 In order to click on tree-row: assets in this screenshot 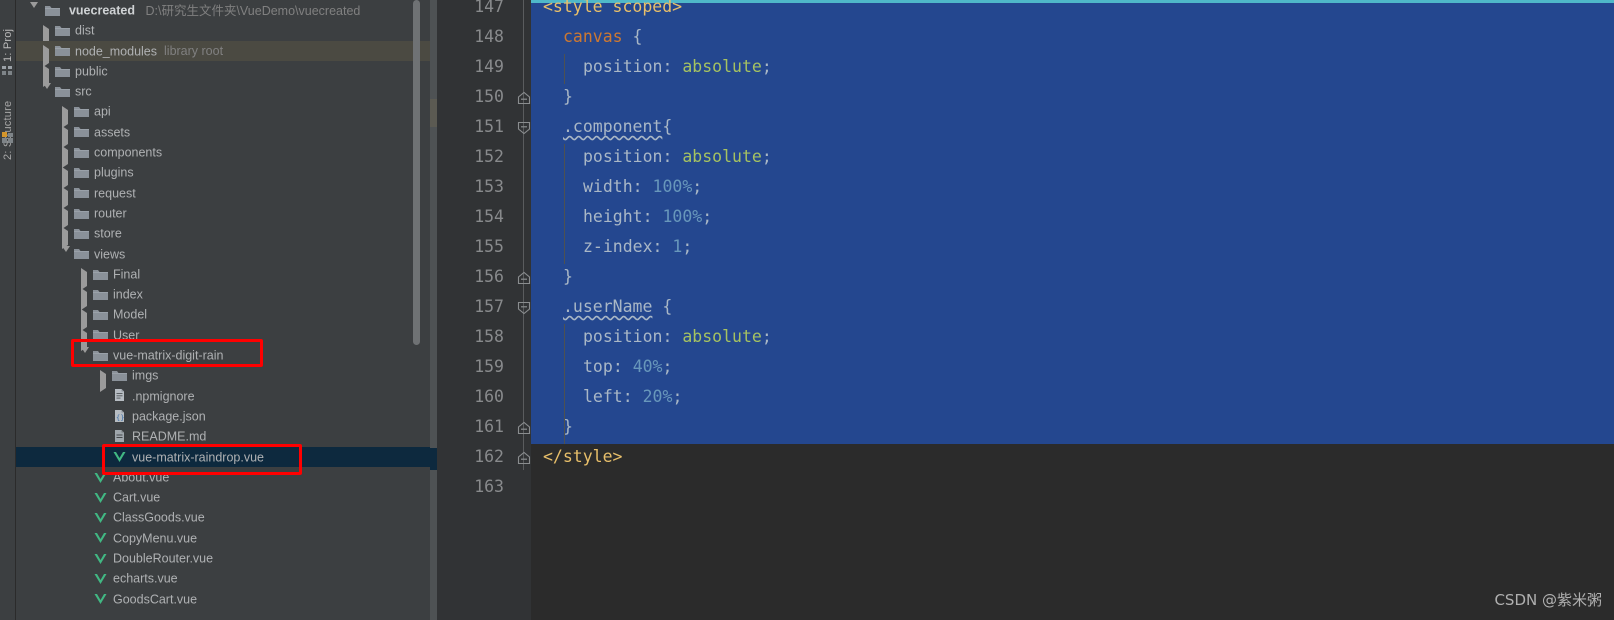, I will do `click(223, 135)`.